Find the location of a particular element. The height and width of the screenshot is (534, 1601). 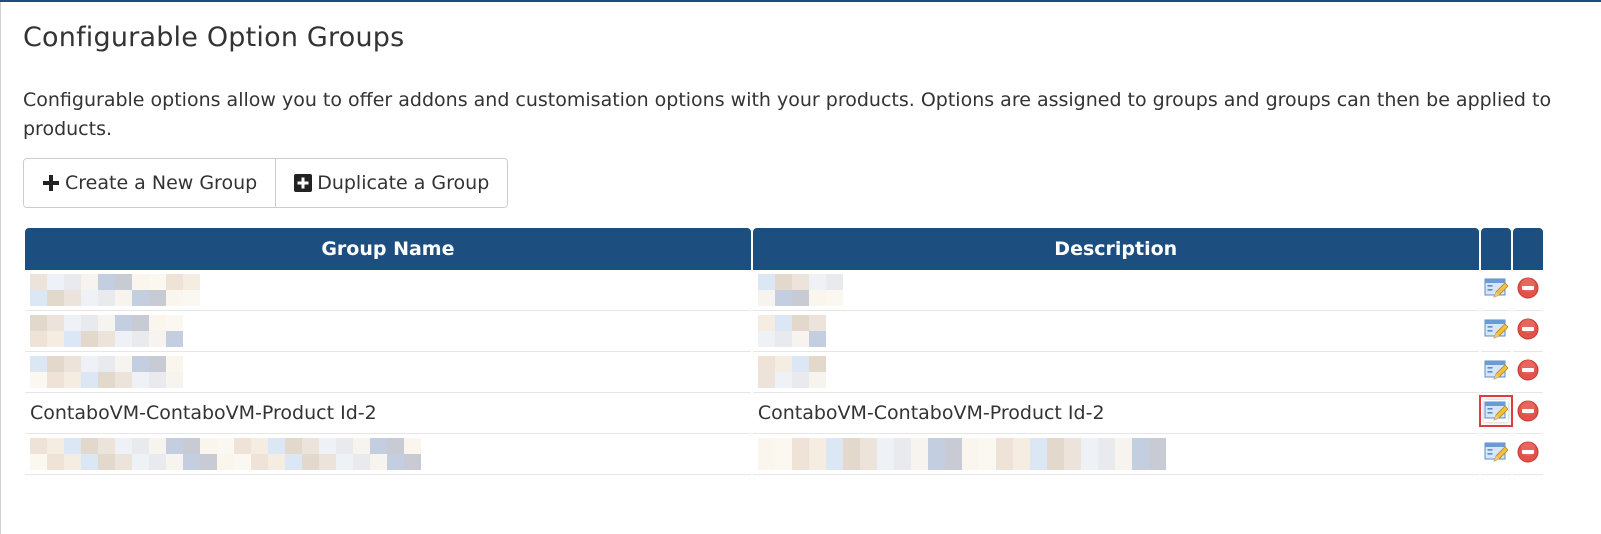

description-text: ContaboVM-ContaboVM-Product Id-2 is located at coordinates (931, 413).